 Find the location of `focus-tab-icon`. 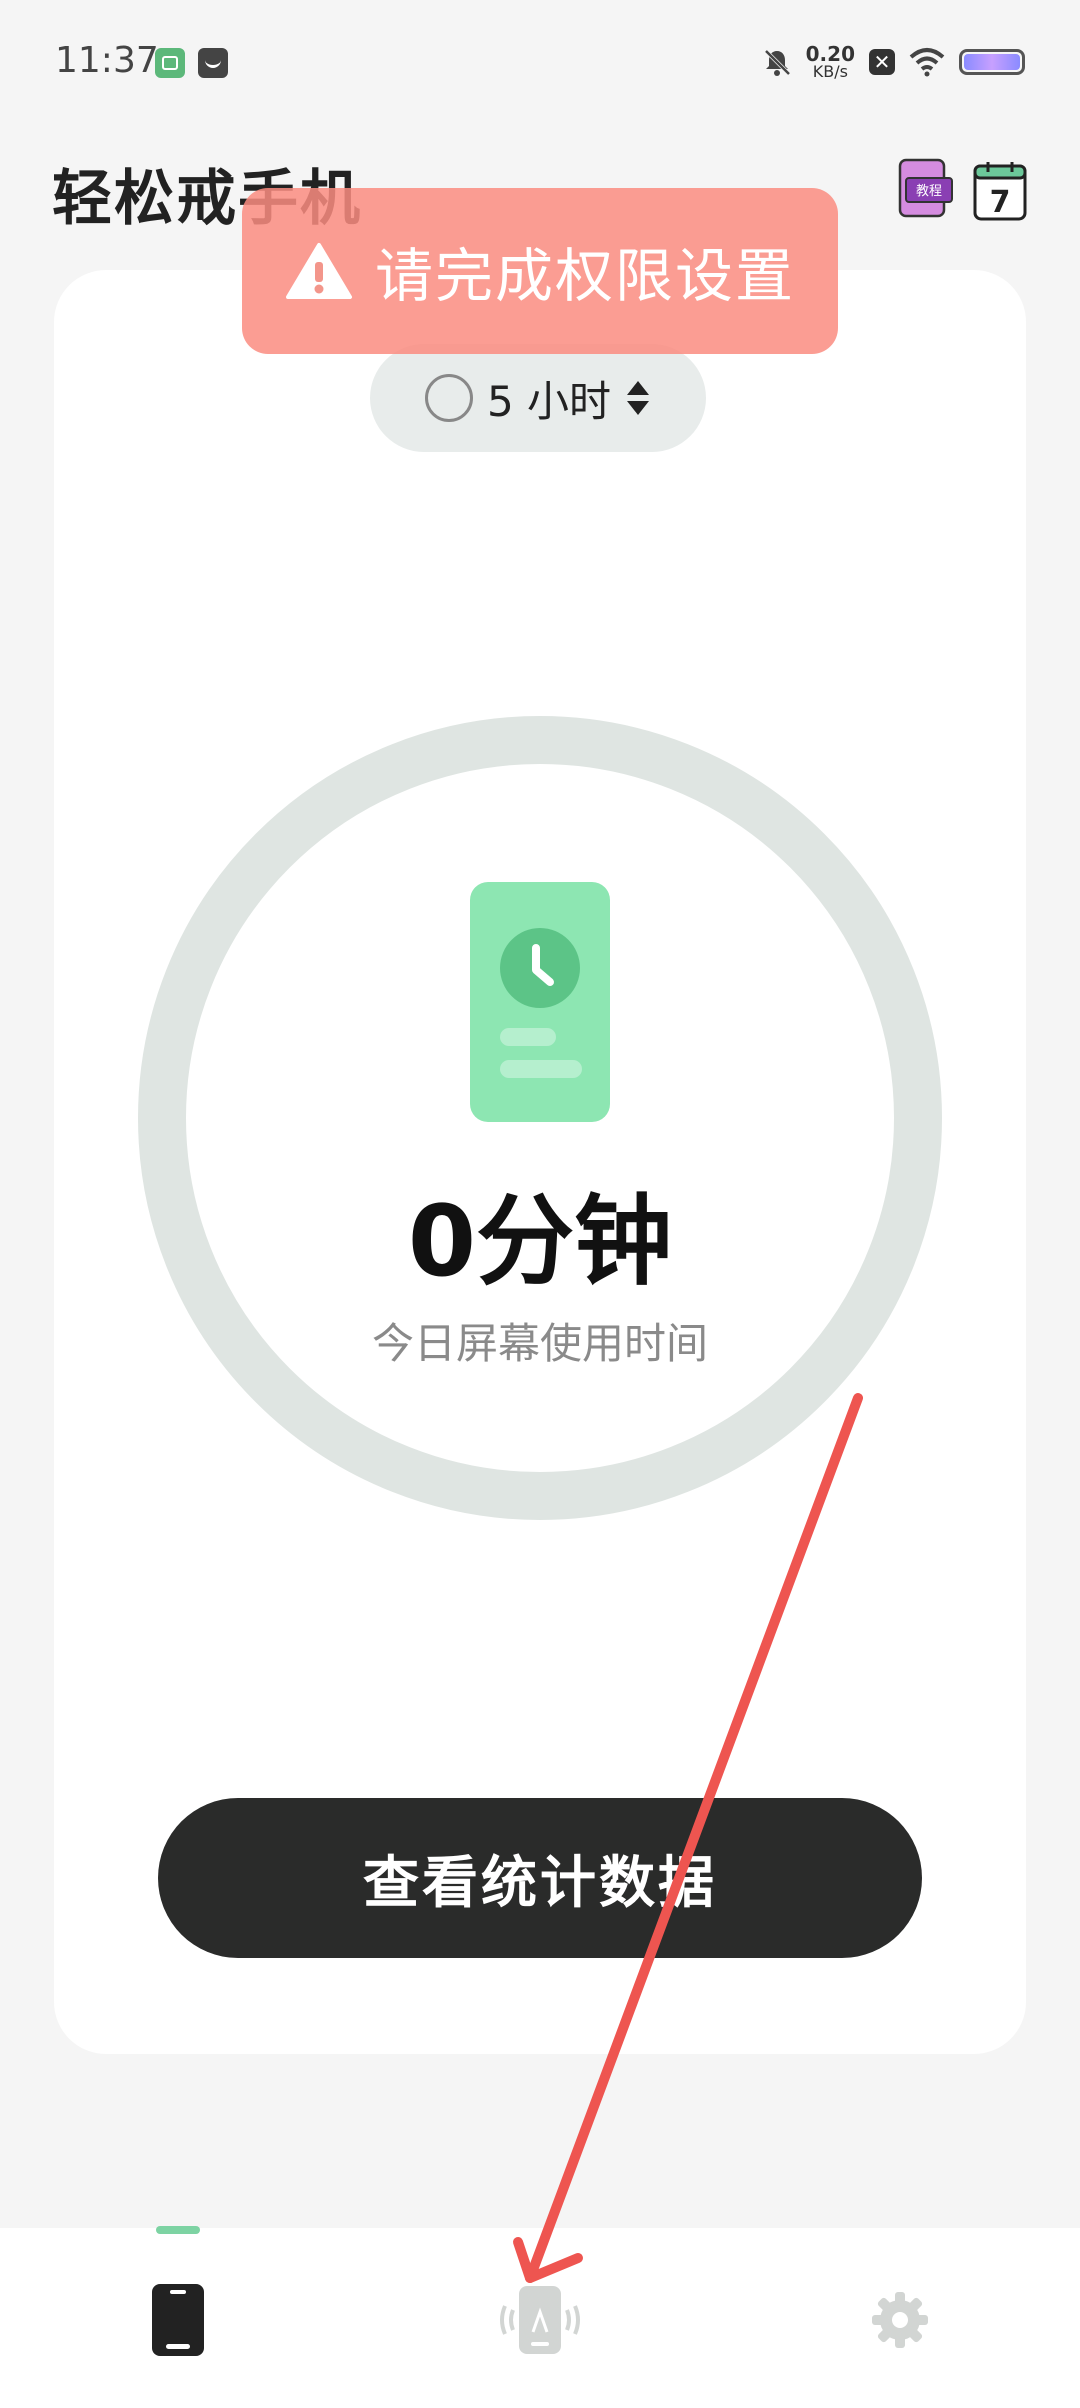

focus-tab-icon is located at coordinates (540, 2320).